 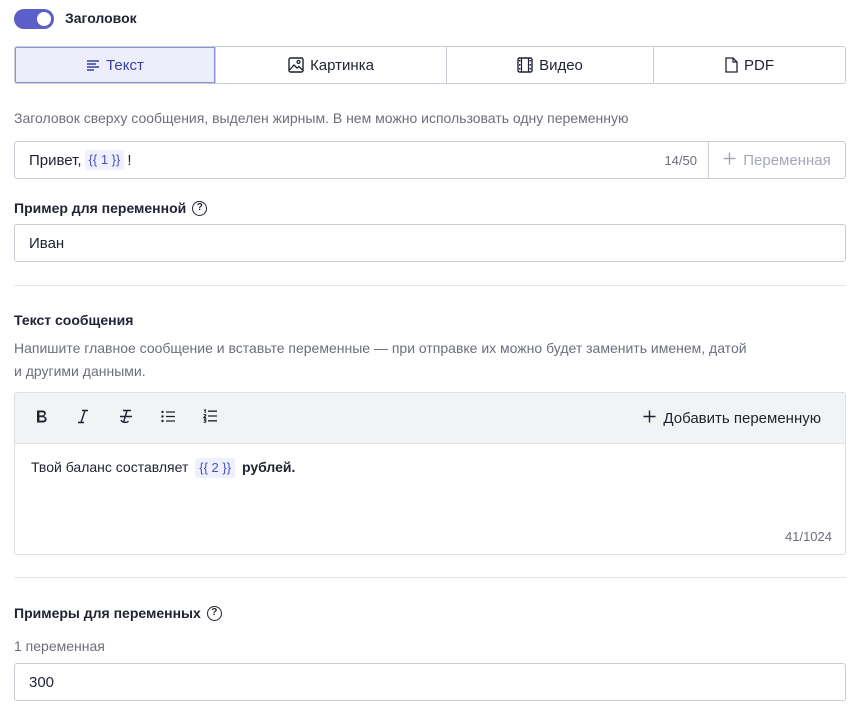 I want to click on add-variable-toolbar-button: Добавить переменную, so click(x=732, y=418).